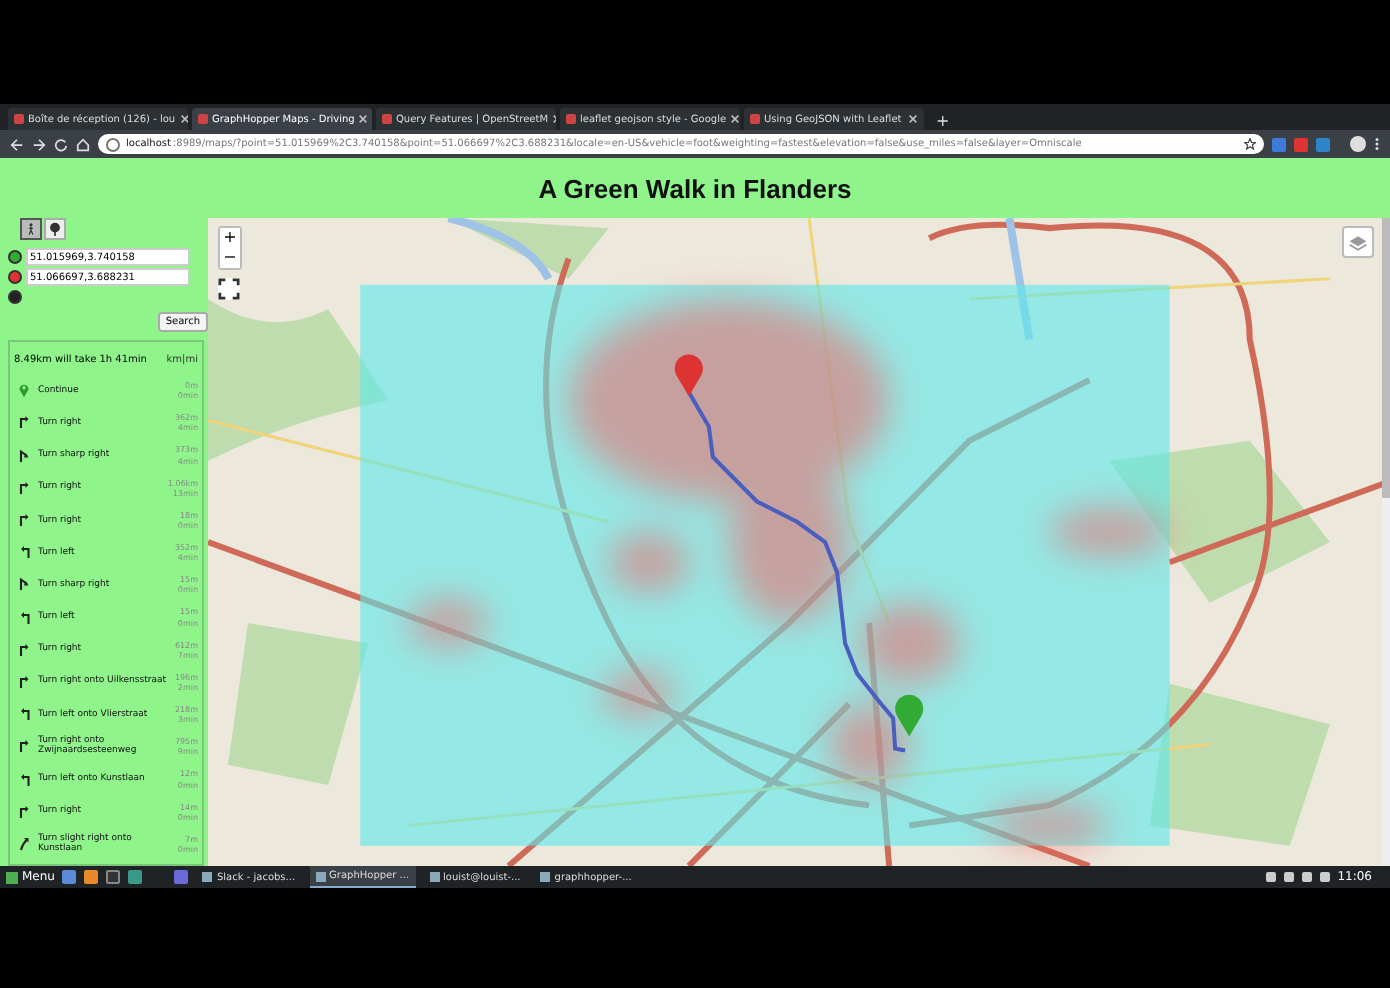  What do you see at coordinates (113, 144) in the screenshot?
I see `info-icon` at bounding box center [113, 144].